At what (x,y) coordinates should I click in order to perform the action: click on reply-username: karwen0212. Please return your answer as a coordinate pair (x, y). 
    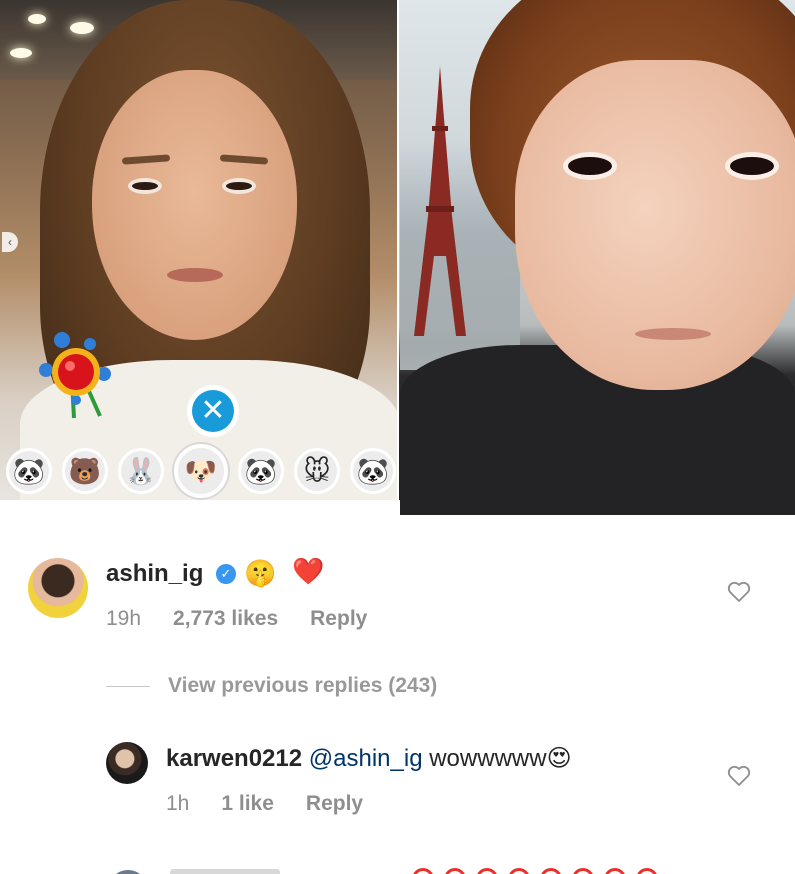
    Looking at the image, I should click on (234, 758).